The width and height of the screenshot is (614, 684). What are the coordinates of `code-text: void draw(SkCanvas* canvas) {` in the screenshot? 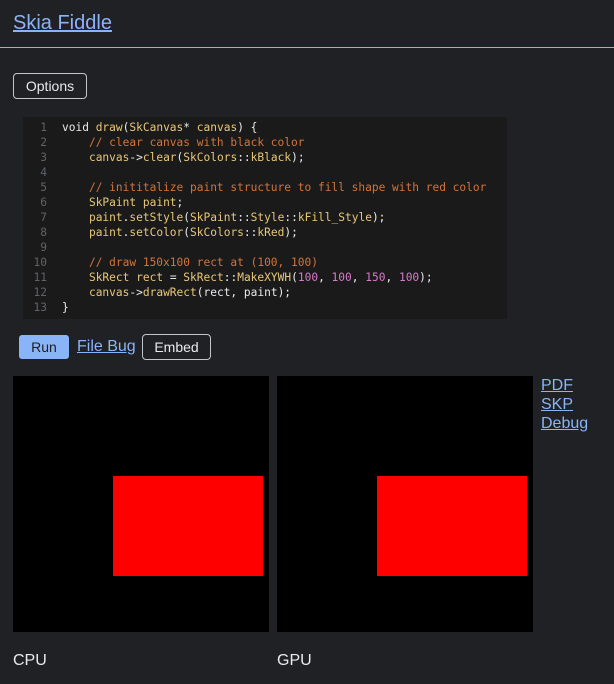 It's located at (159, 127).